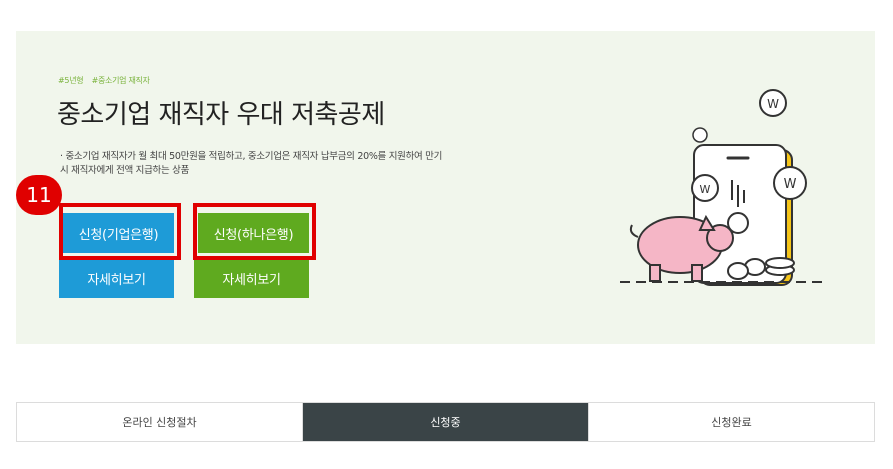 This screenshot has width=893, height=469. Describe the element at coordinates (731, 422) in the screenshot. I see `tab-completed: 신청완료` at that location.